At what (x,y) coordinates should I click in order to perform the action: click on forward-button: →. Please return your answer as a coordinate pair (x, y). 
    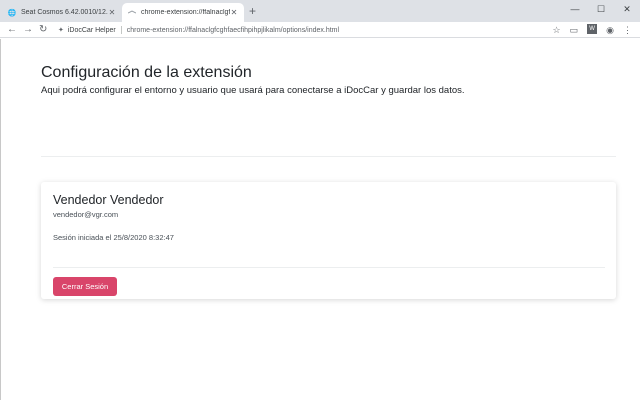
    Looking at the image, I should click on (28, 30).